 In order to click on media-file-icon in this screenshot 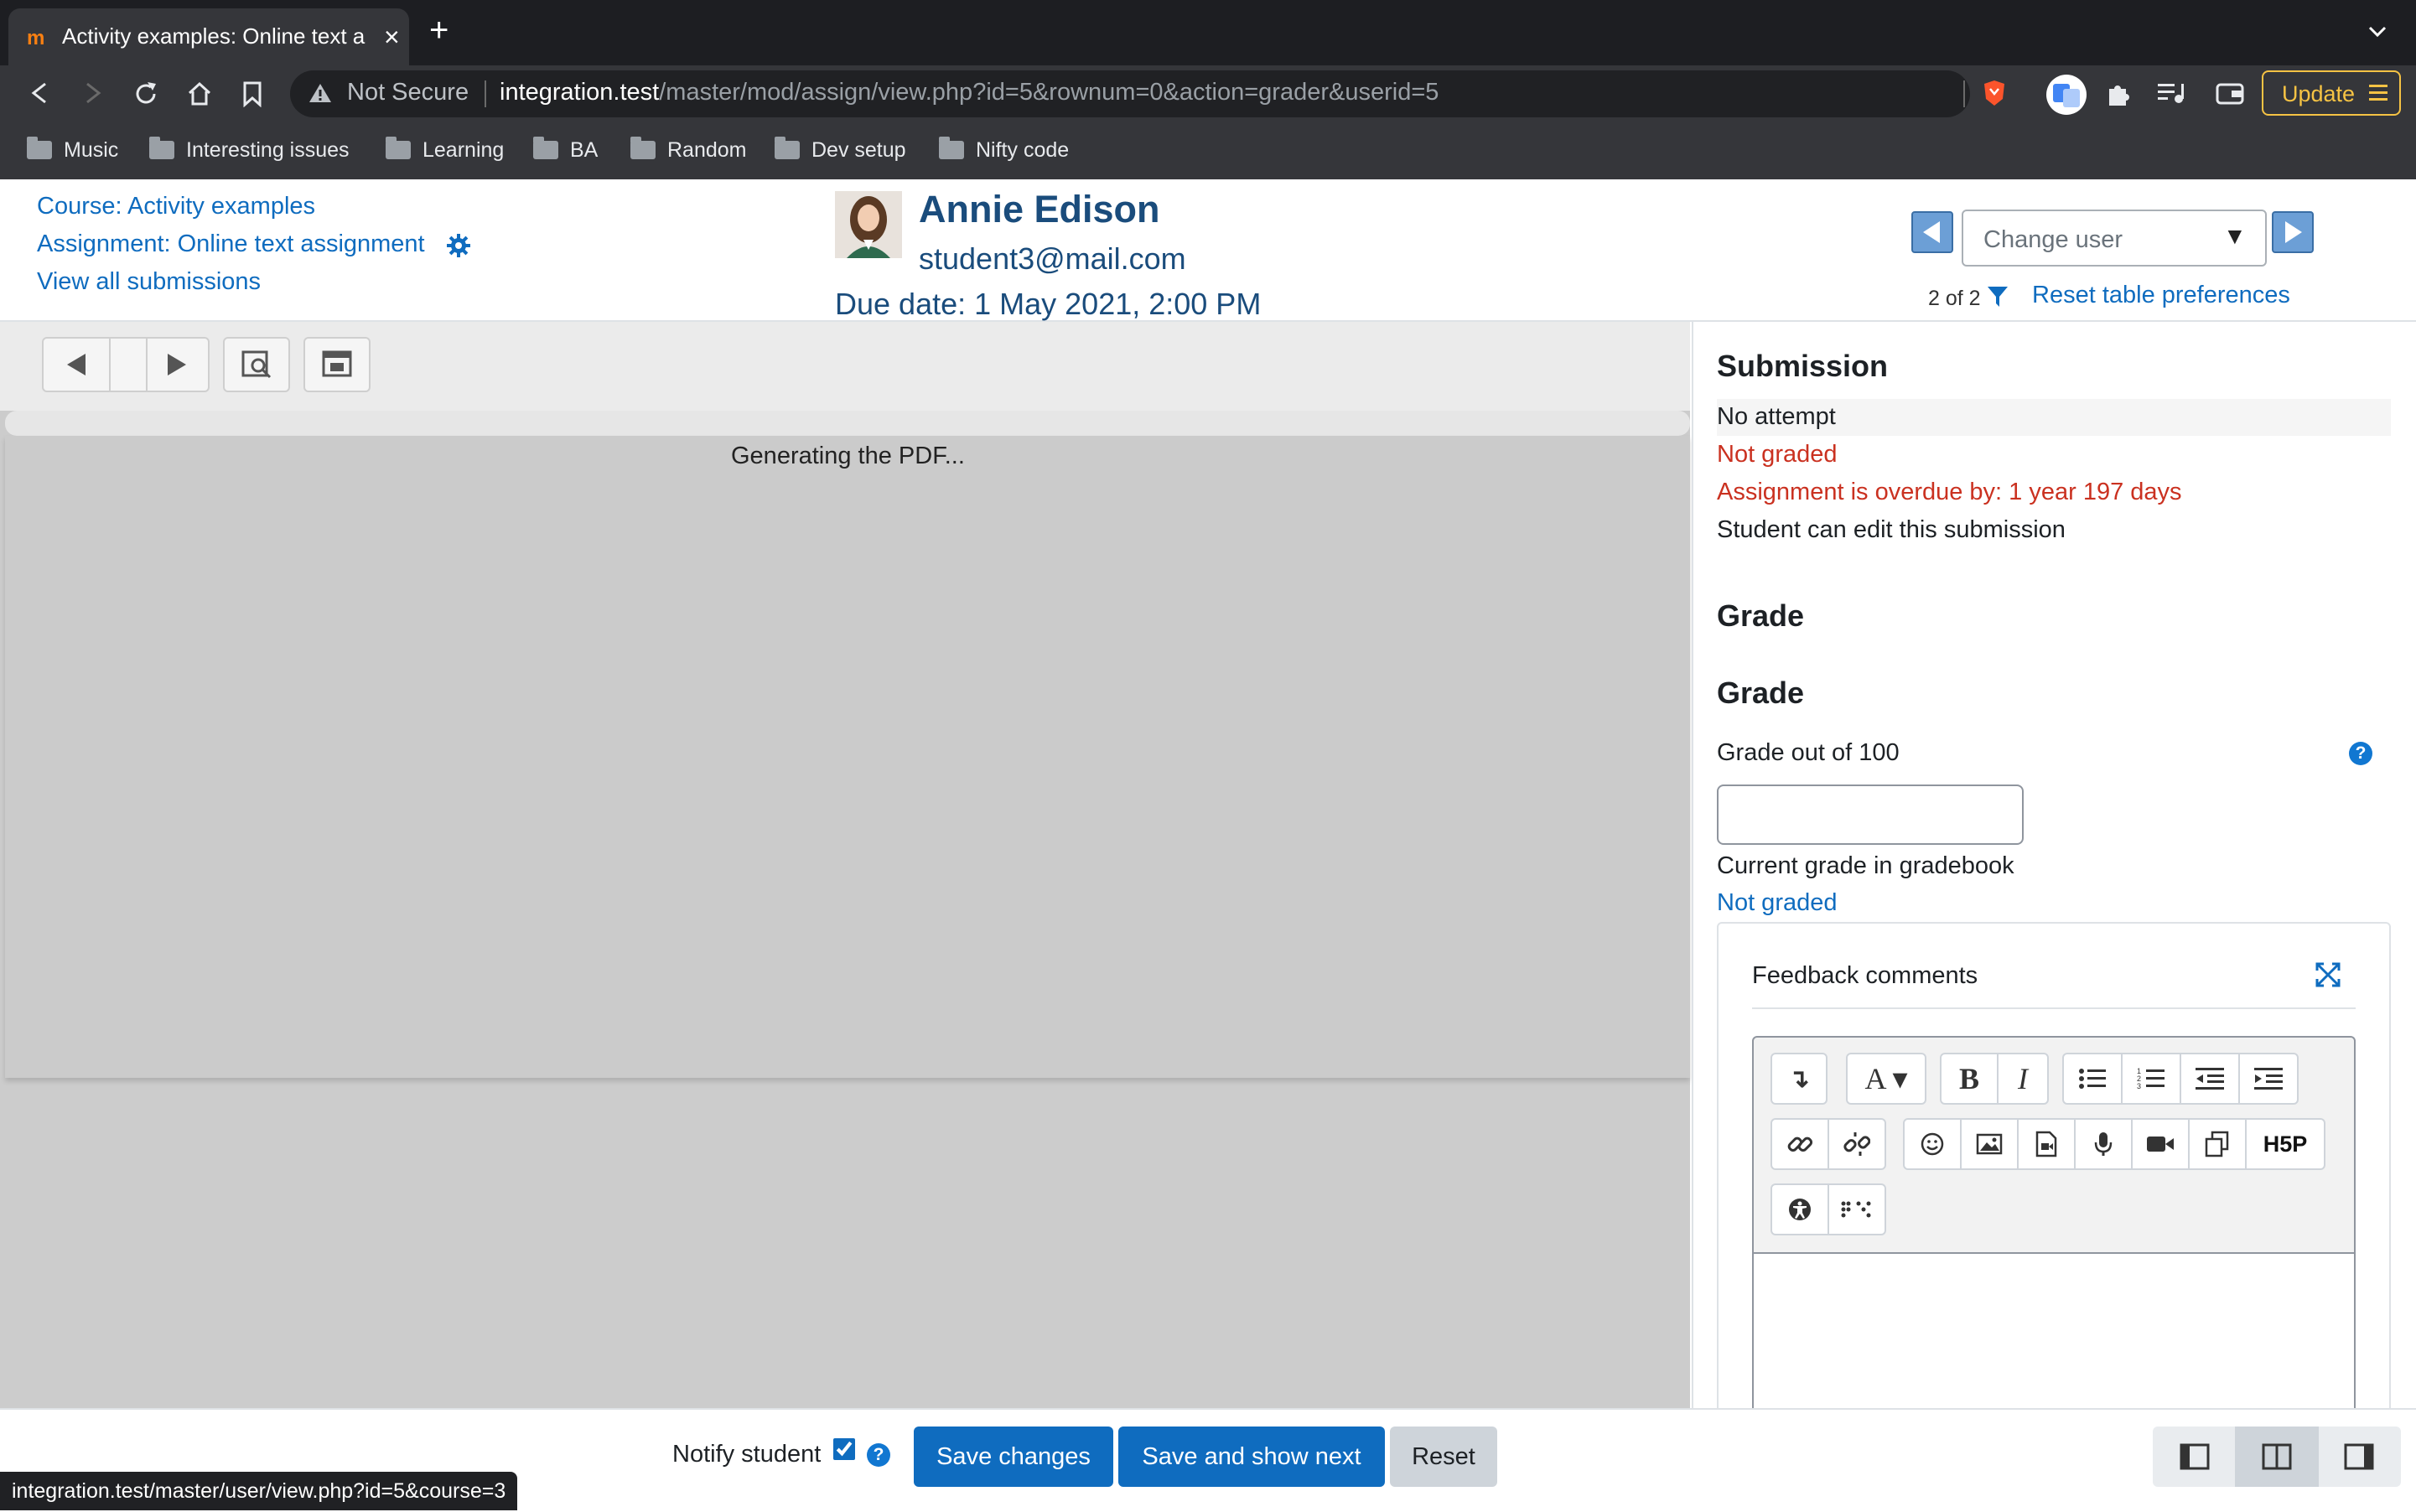, I will do `click(2046, 1144)`.